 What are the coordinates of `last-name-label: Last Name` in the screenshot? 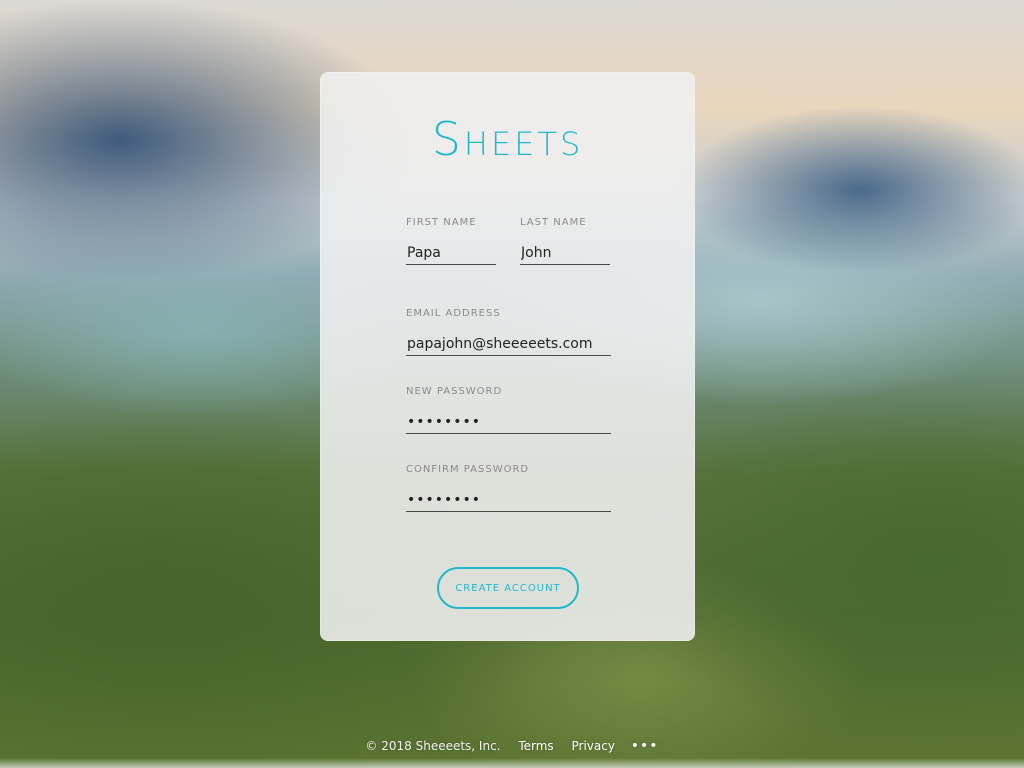 It's located at (553, 222).